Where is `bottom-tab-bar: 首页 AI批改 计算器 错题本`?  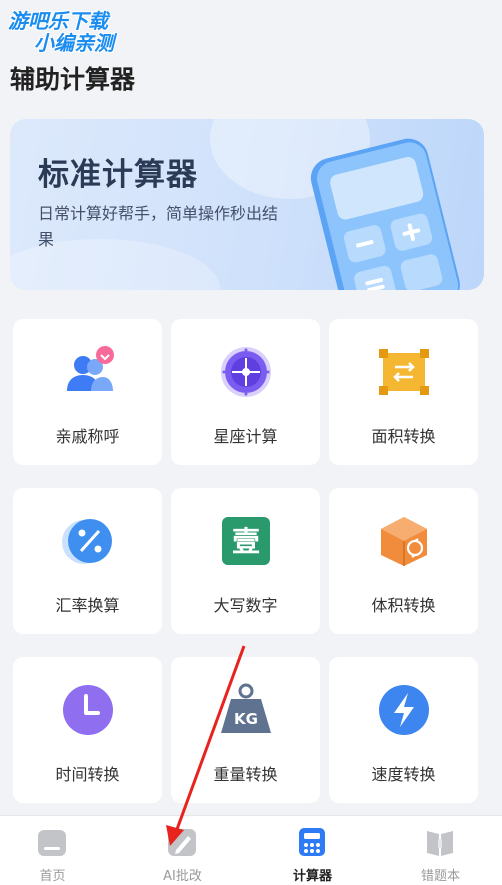
bottom-tab-bar: 首页 AI批改 计算器 错题本 is located at coordinates (251, 850).